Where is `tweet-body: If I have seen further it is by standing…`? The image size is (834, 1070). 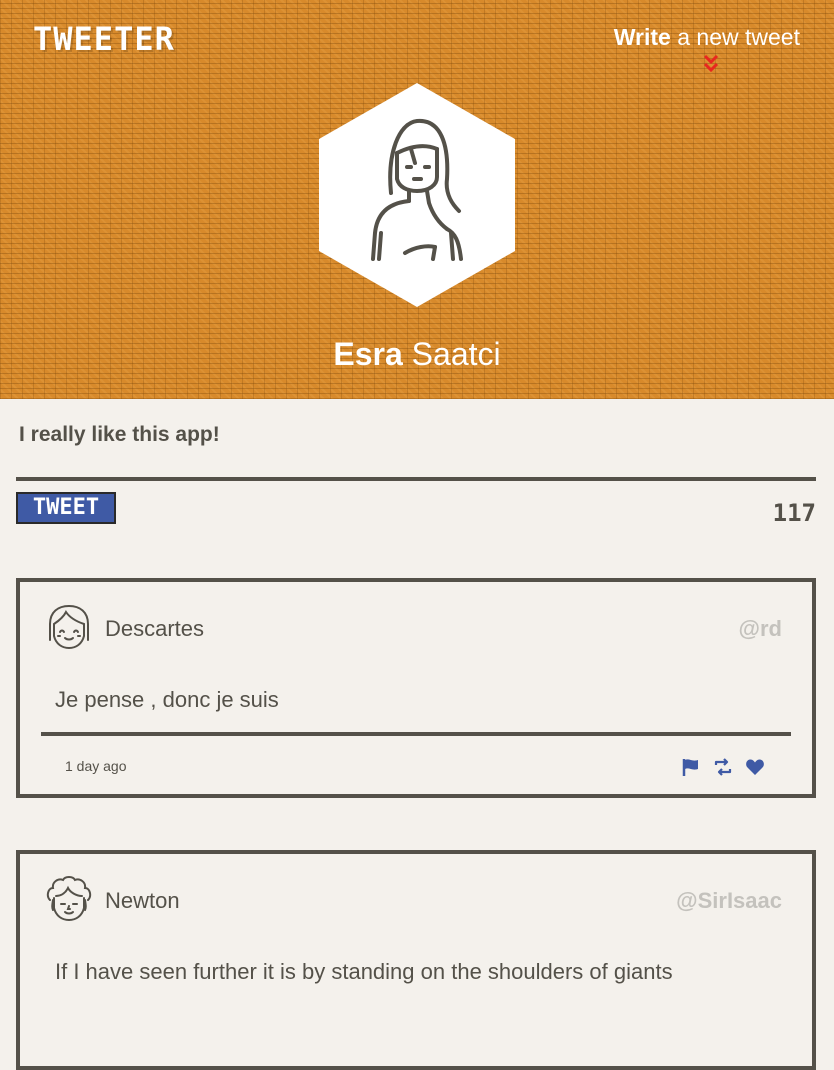 tweet-body: If I have seen further it is by standing… is located at coordinates (364, 971).